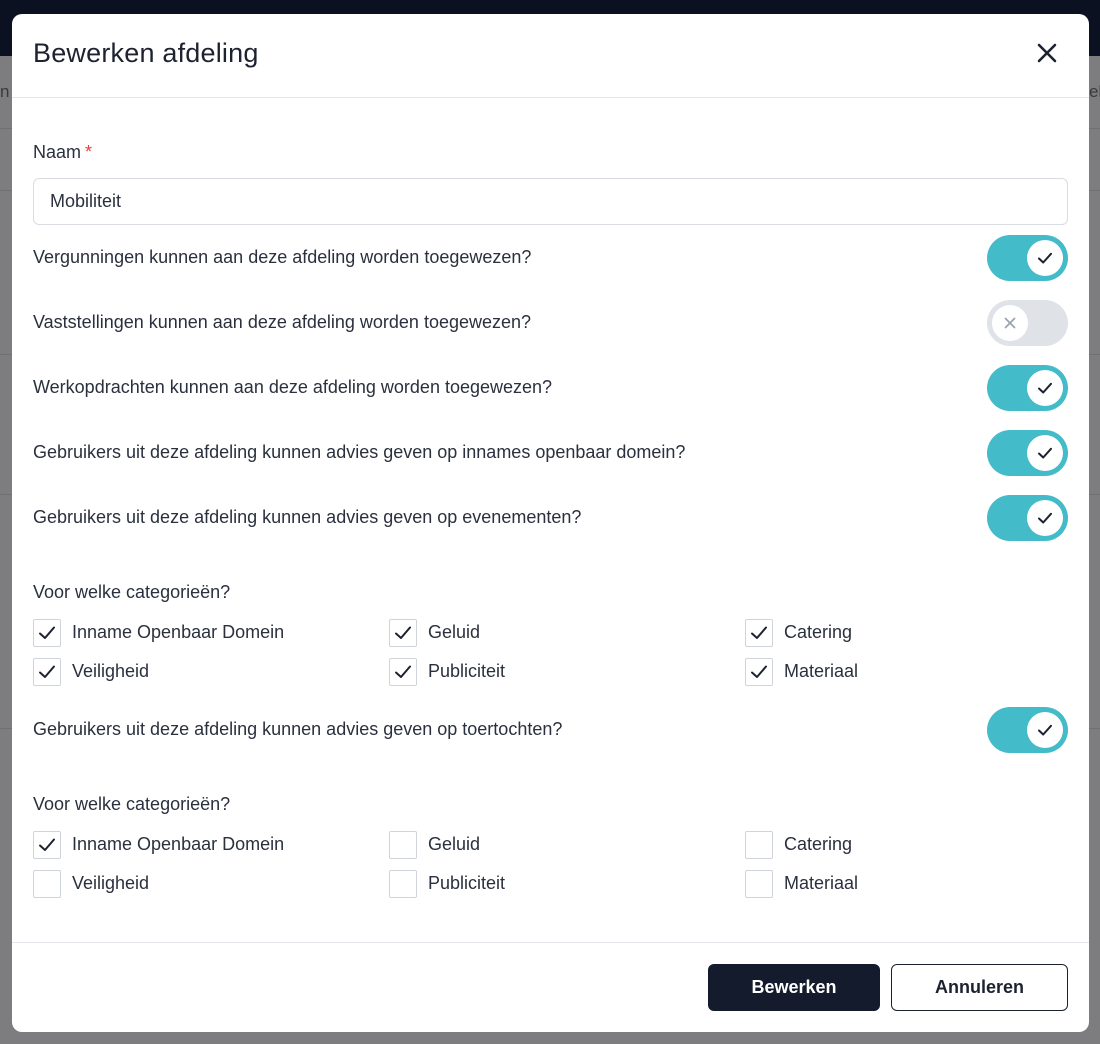 This screenshot has height=1044, width=1100. I want to click on name-input, so click(550, 201).